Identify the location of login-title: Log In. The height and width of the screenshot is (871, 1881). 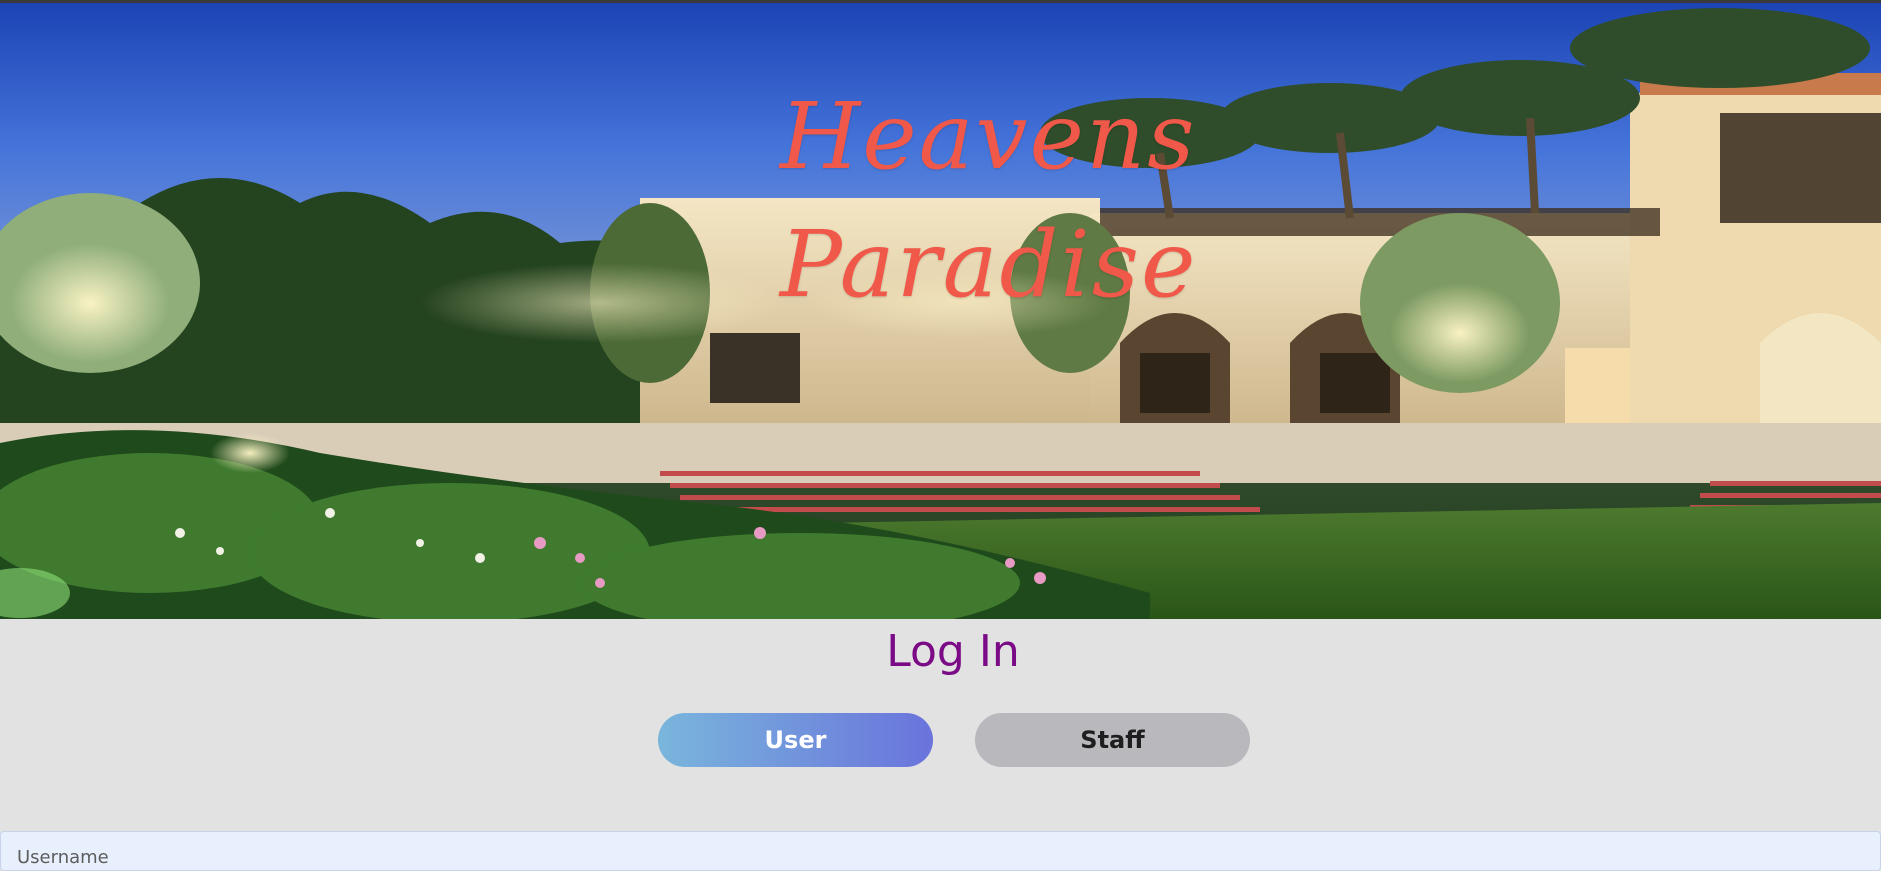
(953, 651).